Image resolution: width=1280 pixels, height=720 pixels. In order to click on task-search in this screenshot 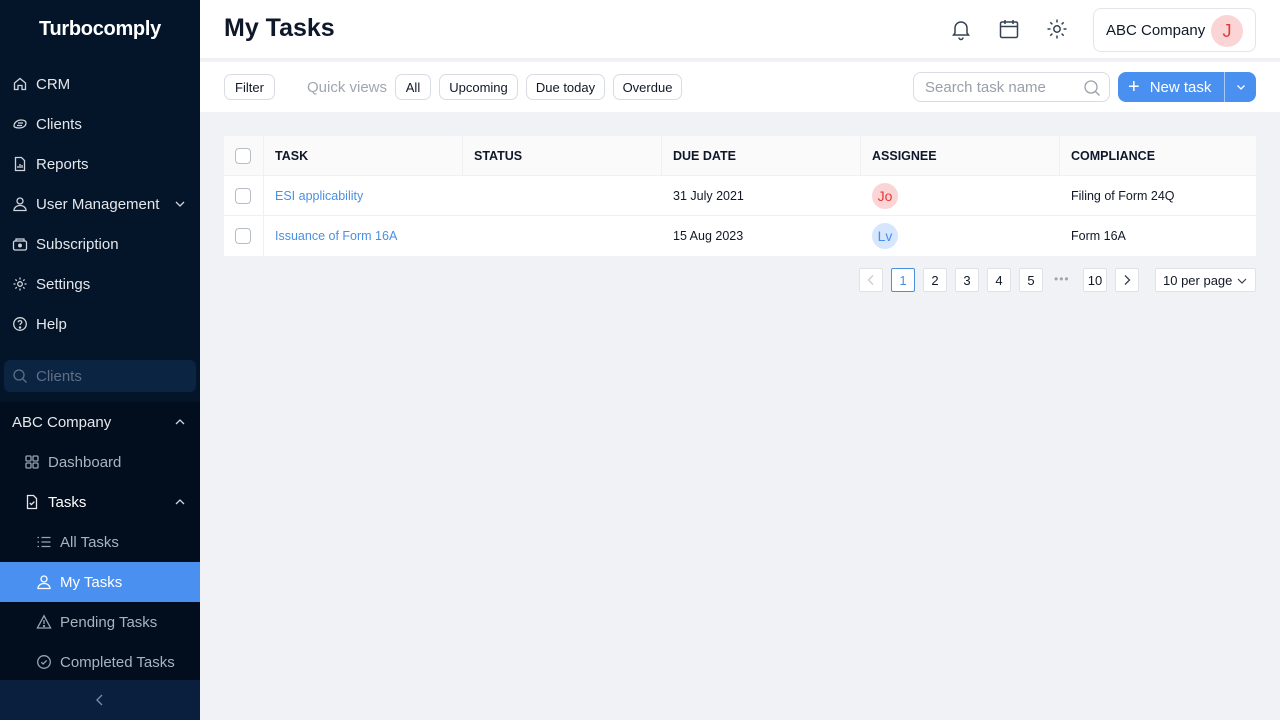, I will do `click(1011, 87)`.